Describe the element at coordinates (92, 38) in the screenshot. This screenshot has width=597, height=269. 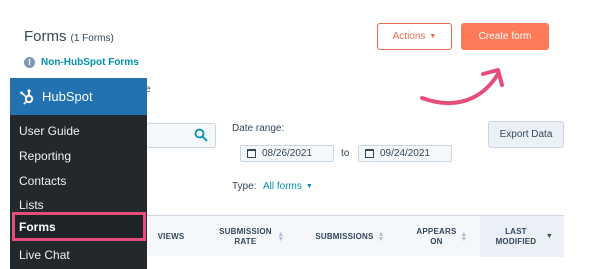
I see `forms-count: (1 Forms)` at that location.